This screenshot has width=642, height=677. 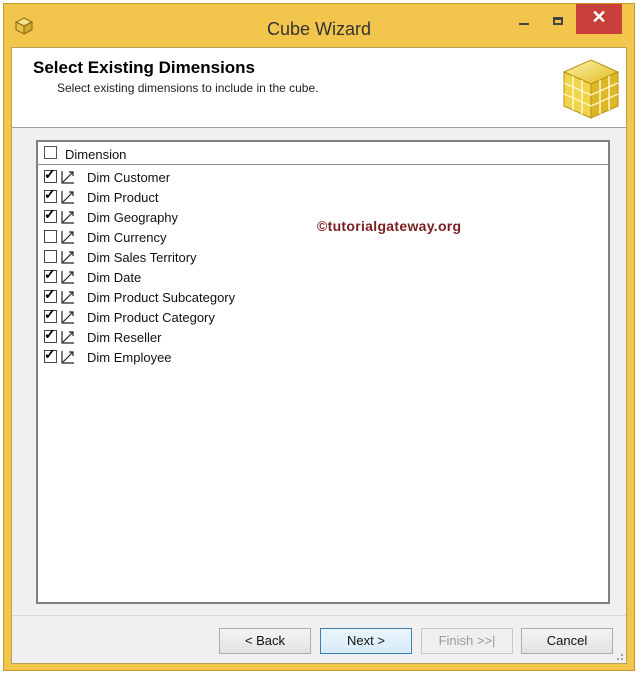 I want to click on page-title: Select Existing Dimensions, so click(x=144, y=67).